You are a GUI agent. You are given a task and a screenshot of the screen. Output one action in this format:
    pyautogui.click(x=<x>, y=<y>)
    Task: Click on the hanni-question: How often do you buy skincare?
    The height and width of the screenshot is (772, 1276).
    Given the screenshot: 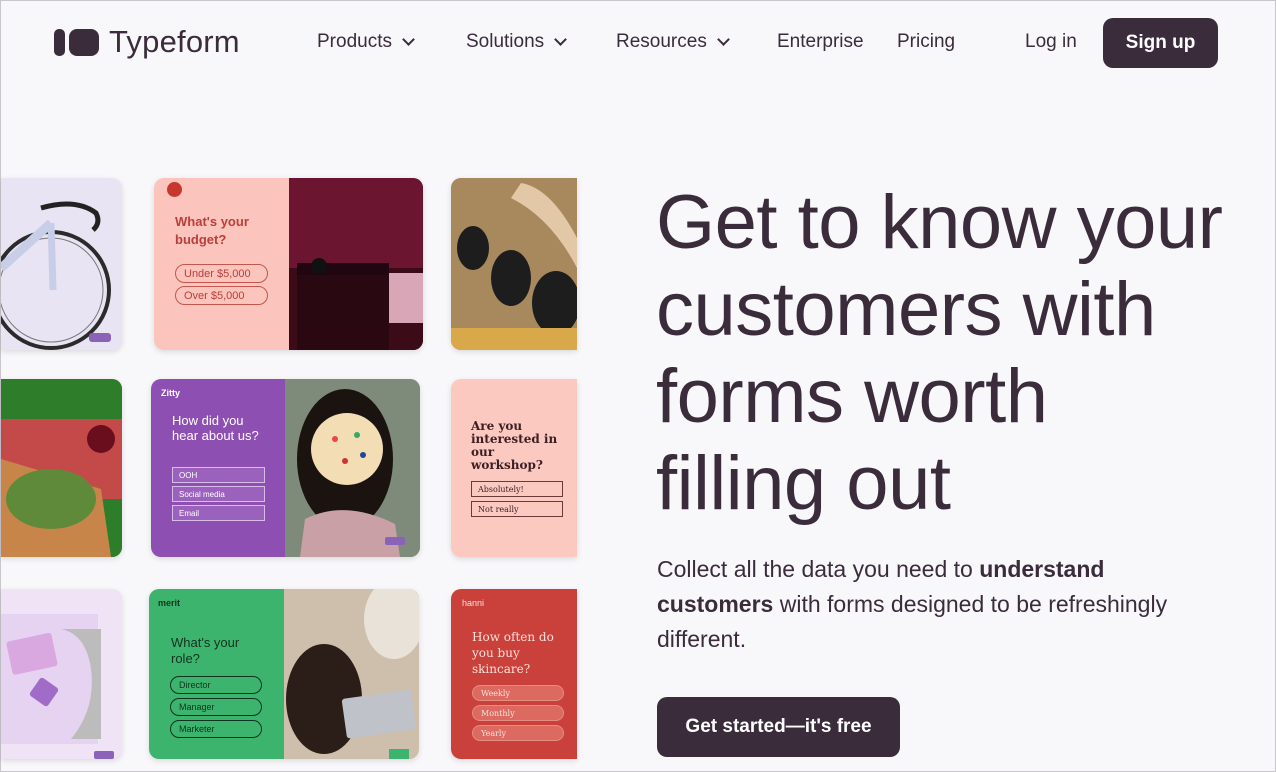 What is the action you would take?
    pyautogui.click(x=513, y=653)
    